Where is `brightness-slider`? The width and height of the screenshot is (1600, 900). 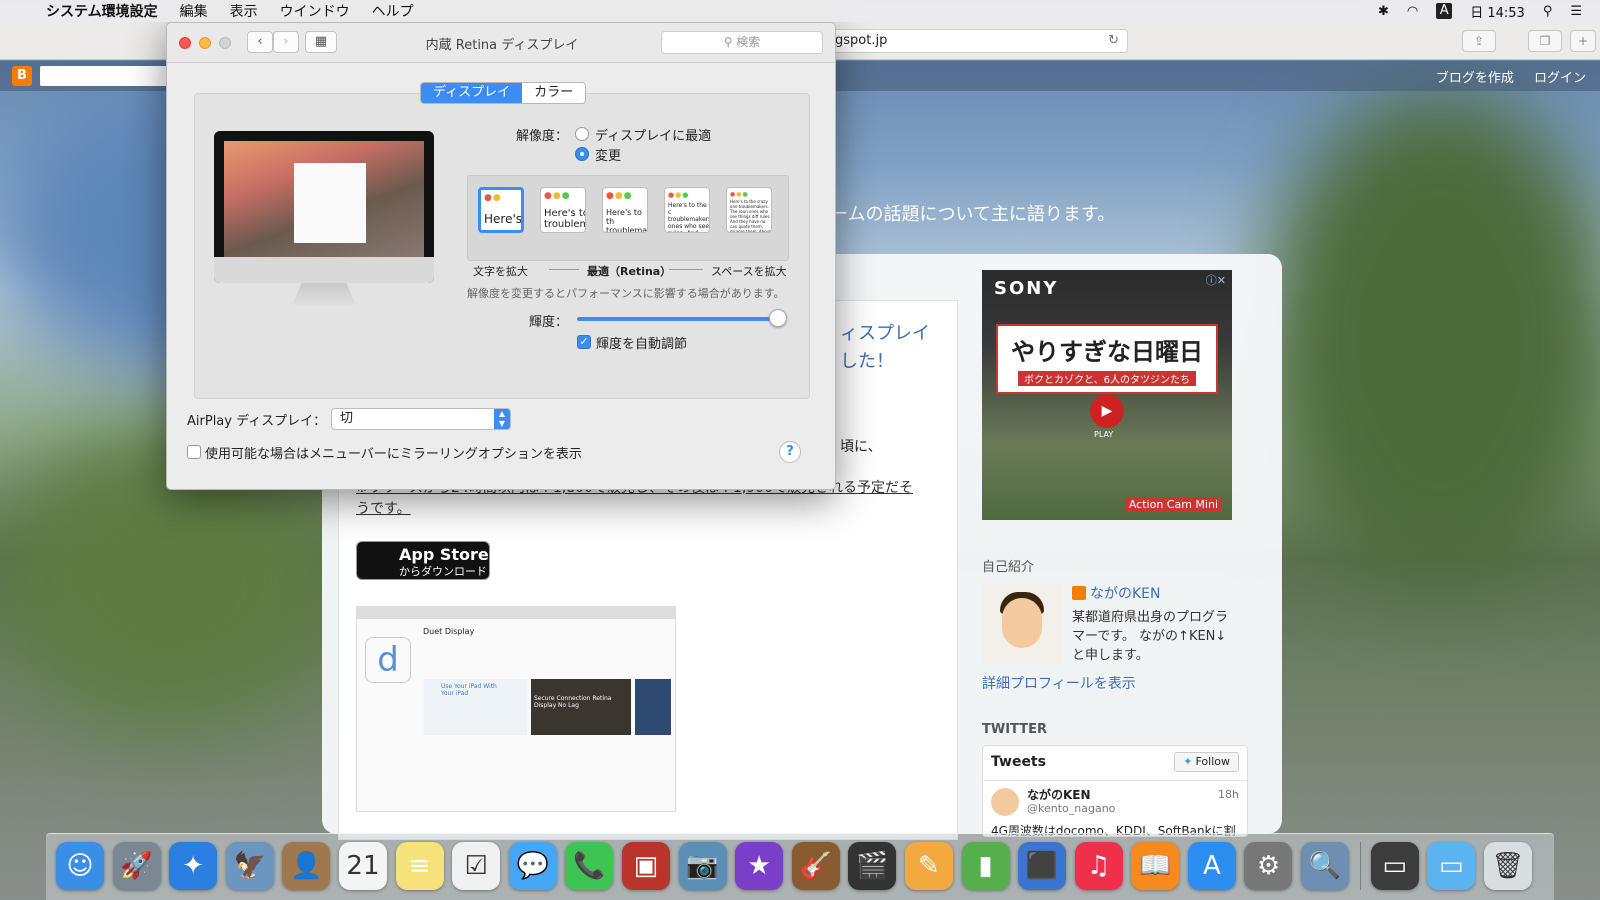 brightness-slider is located at coordinates (677, 319).